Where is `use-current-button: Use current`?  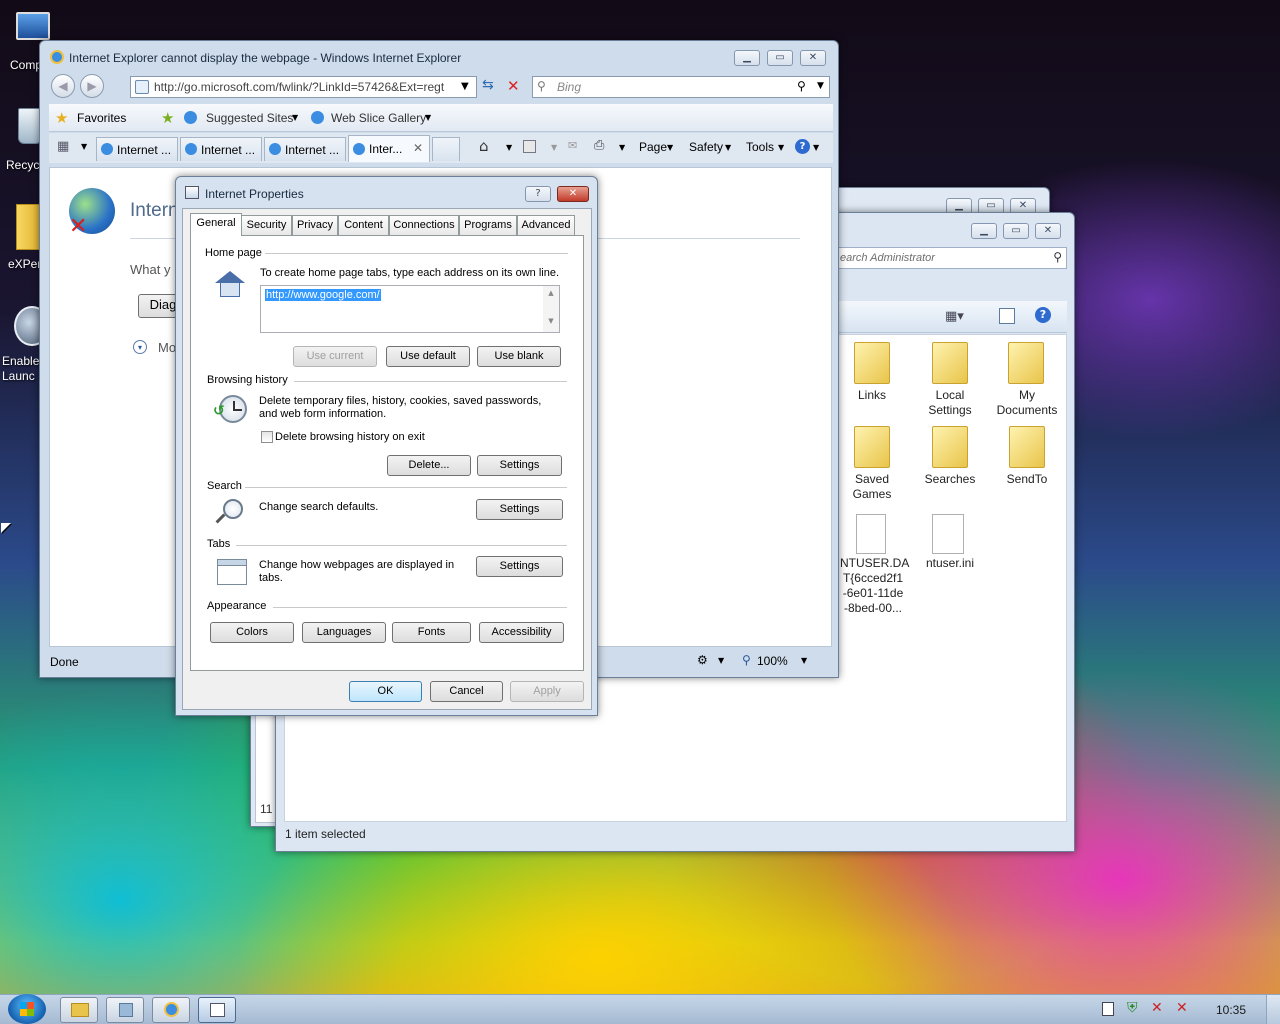
use-current-button: Use current is located at coordinates (335, 356).